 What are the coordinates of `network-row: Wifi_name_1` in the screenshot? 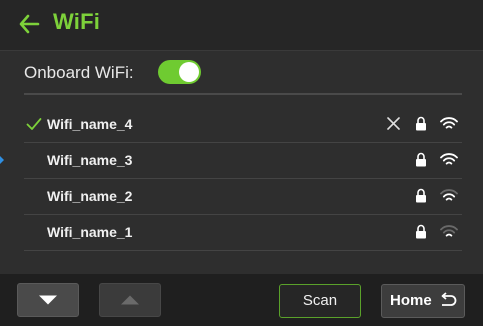 It's located at (243, 233).